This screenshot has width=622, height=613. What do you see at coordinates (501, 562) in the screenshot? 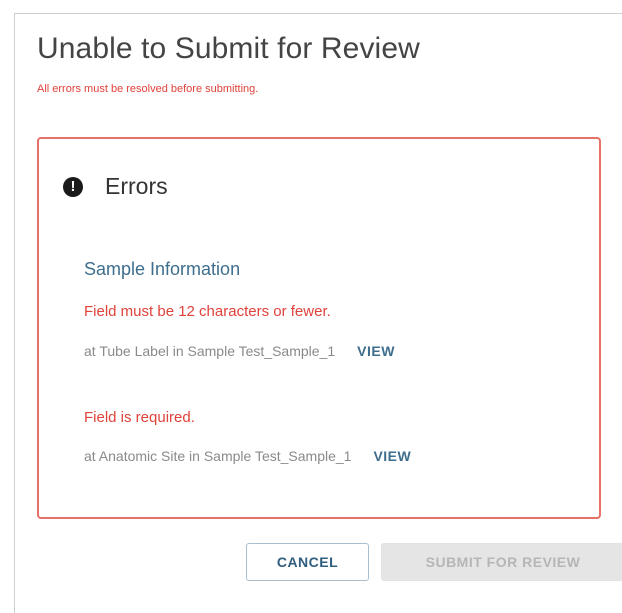
I see `submit-for-review-button: SUBMIT FOR REVIEW` at bounding box center [501, 562].